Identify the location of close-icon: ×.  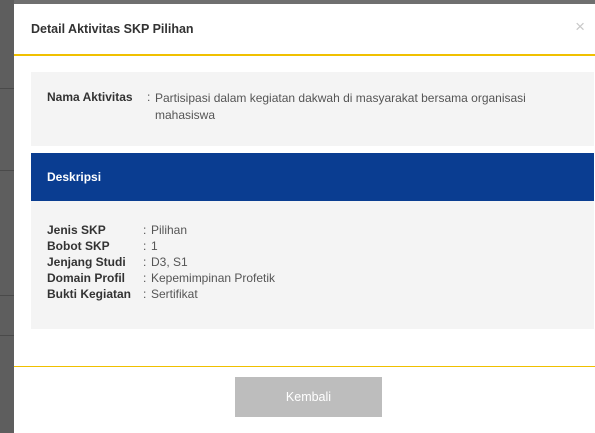
(580, 26).